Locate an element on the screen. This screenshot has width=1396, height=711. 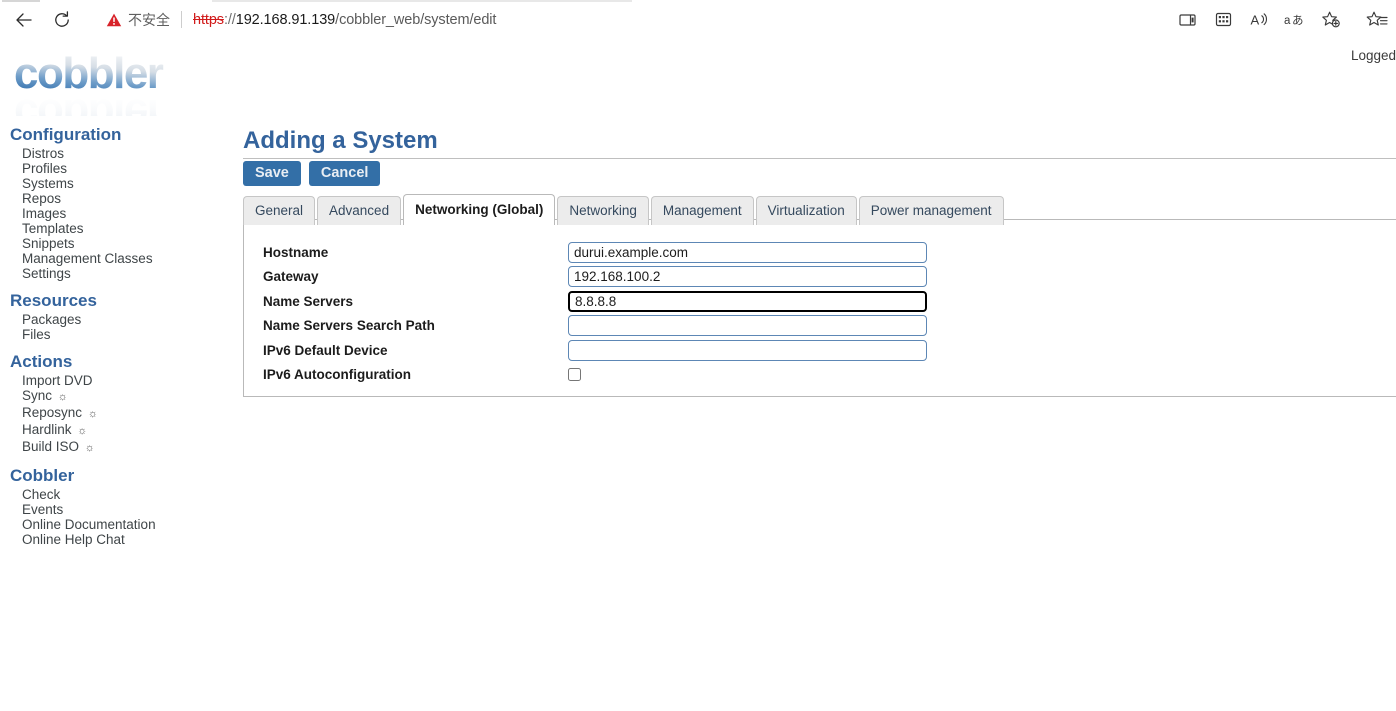
cancel-button: Cancel is located at coordinates (344, 173).